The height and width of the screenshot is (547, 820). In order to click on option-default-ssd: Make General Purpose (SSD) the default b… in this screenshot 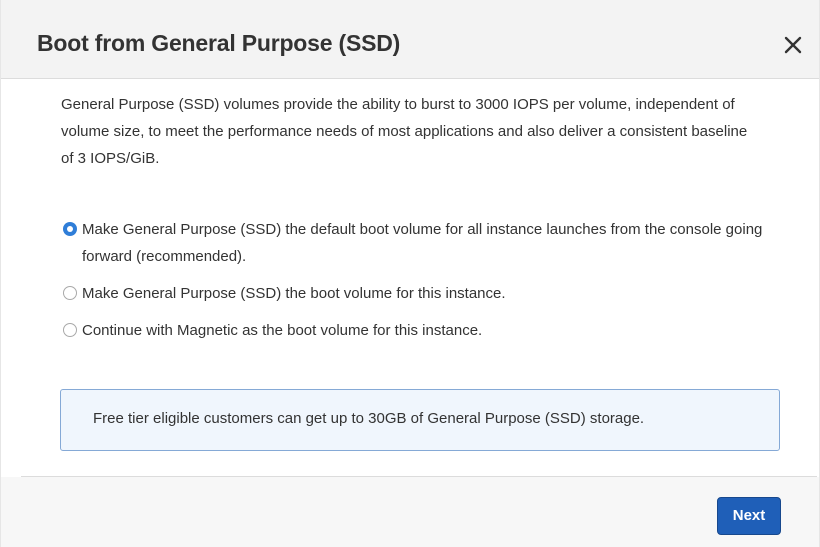, I will do `click(423, 243)`.